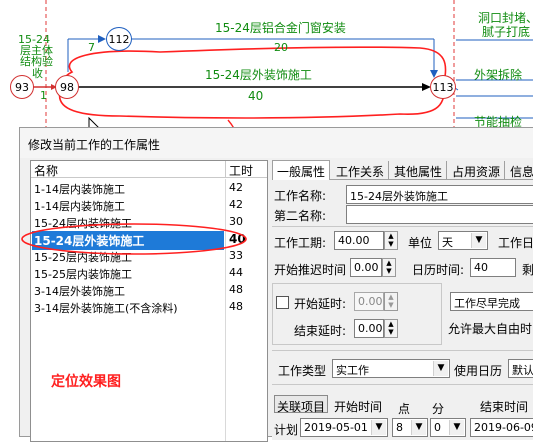 Image resolution: width=533 pixels, height=442 pixels. Describe the element at coordinates (519, 170) in the screenshot. I see `tab-info: 信息` at that location.